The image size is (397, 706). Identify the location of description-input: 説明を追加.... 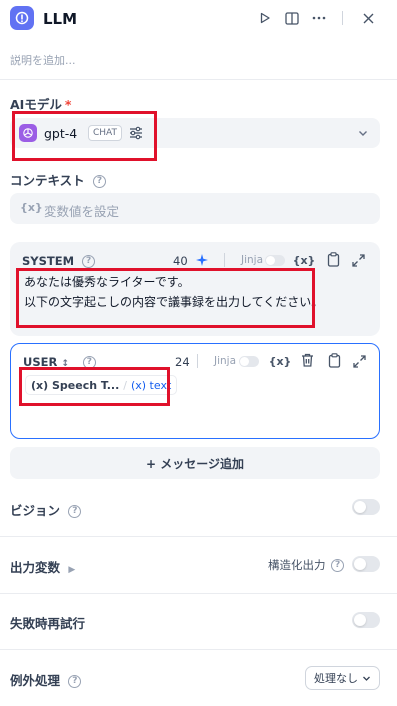
(43, 60).